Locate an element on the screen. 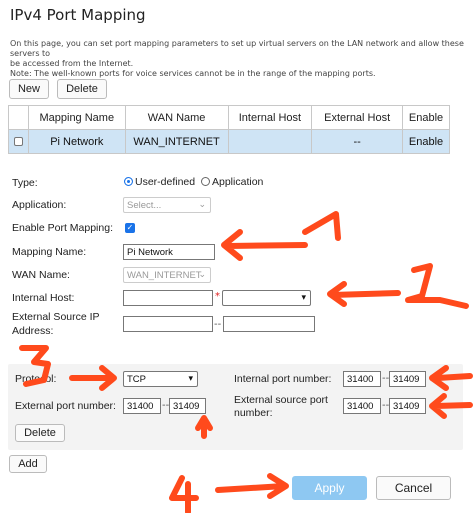  internal-host-input is located at coordinates (168, 298).